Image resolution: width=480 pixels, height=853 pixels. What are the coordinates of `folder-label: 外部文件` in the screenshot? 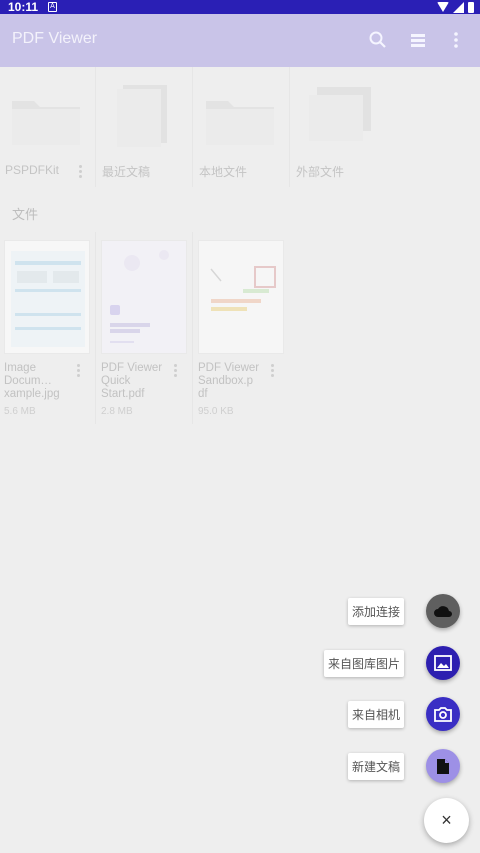 It's located at (320, 172).